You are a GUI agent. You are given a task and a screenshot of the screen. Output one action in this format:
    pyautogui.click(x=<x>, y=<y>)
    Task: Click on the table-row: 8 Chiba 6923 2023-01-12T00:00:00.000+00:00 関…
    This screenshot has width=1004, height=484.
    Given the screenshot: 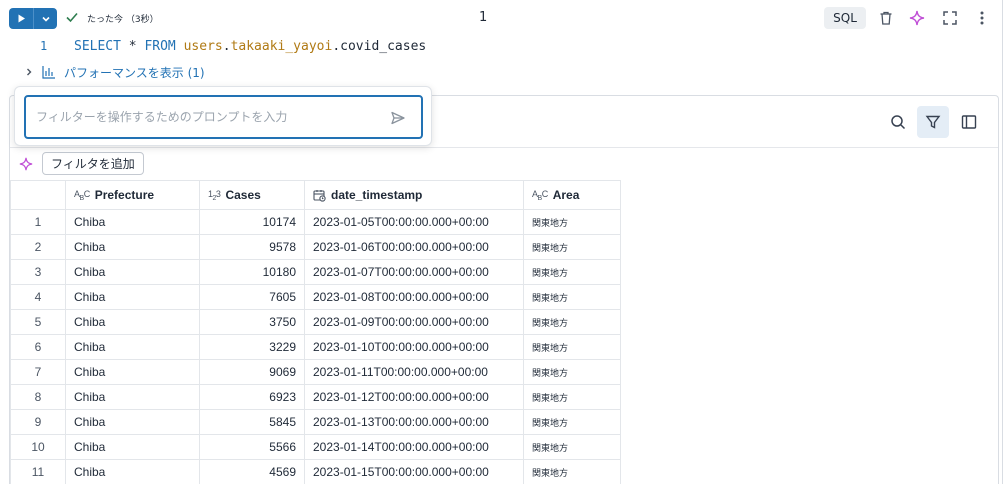 What is the action you would take?
    pyautogui.click(x=315, y=397)
    